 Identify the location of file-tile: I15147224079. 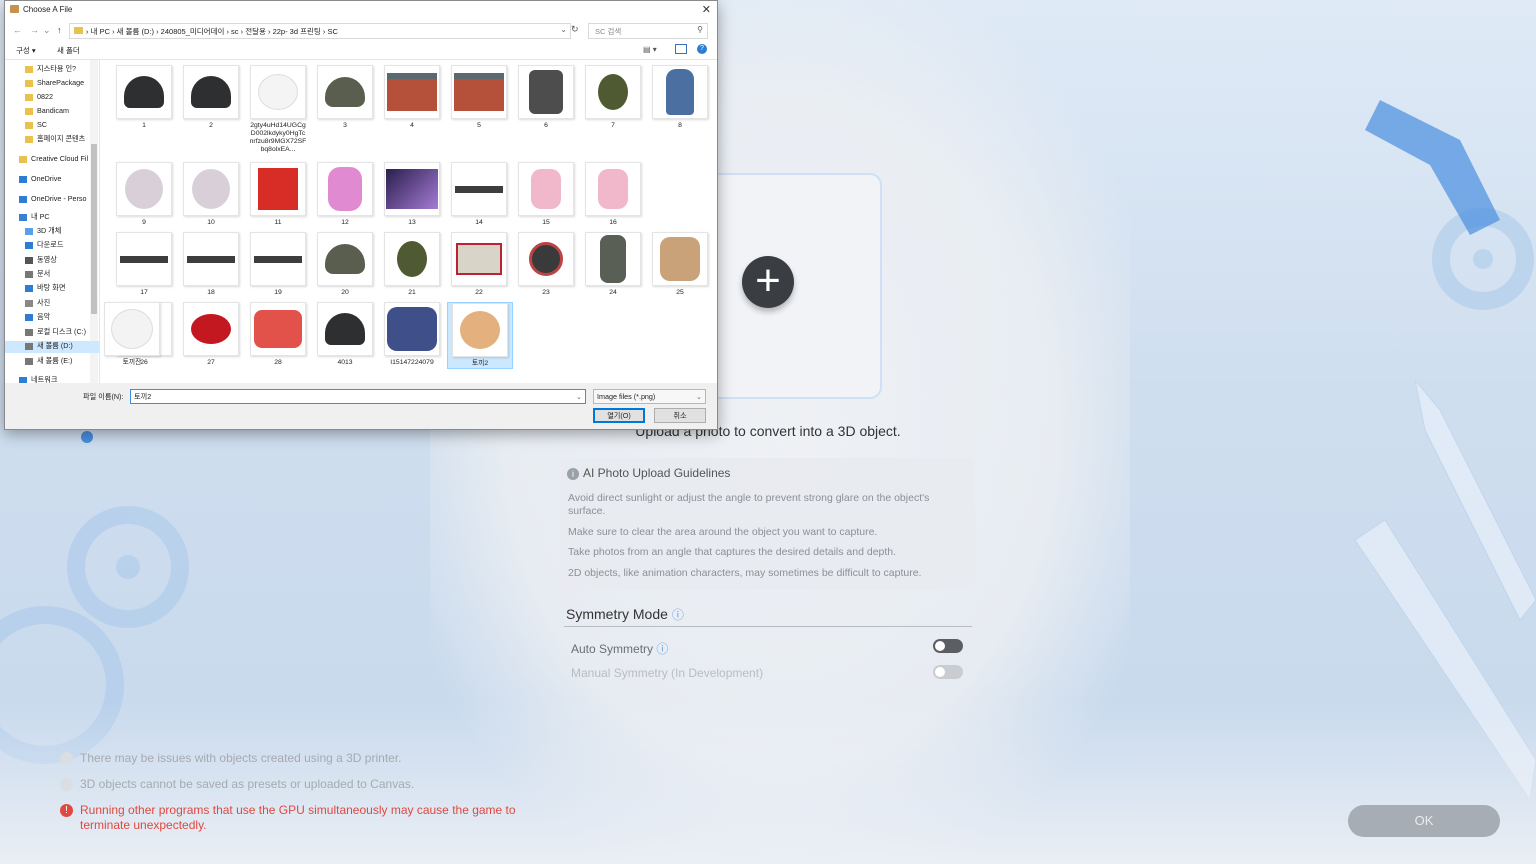
(412, 334).